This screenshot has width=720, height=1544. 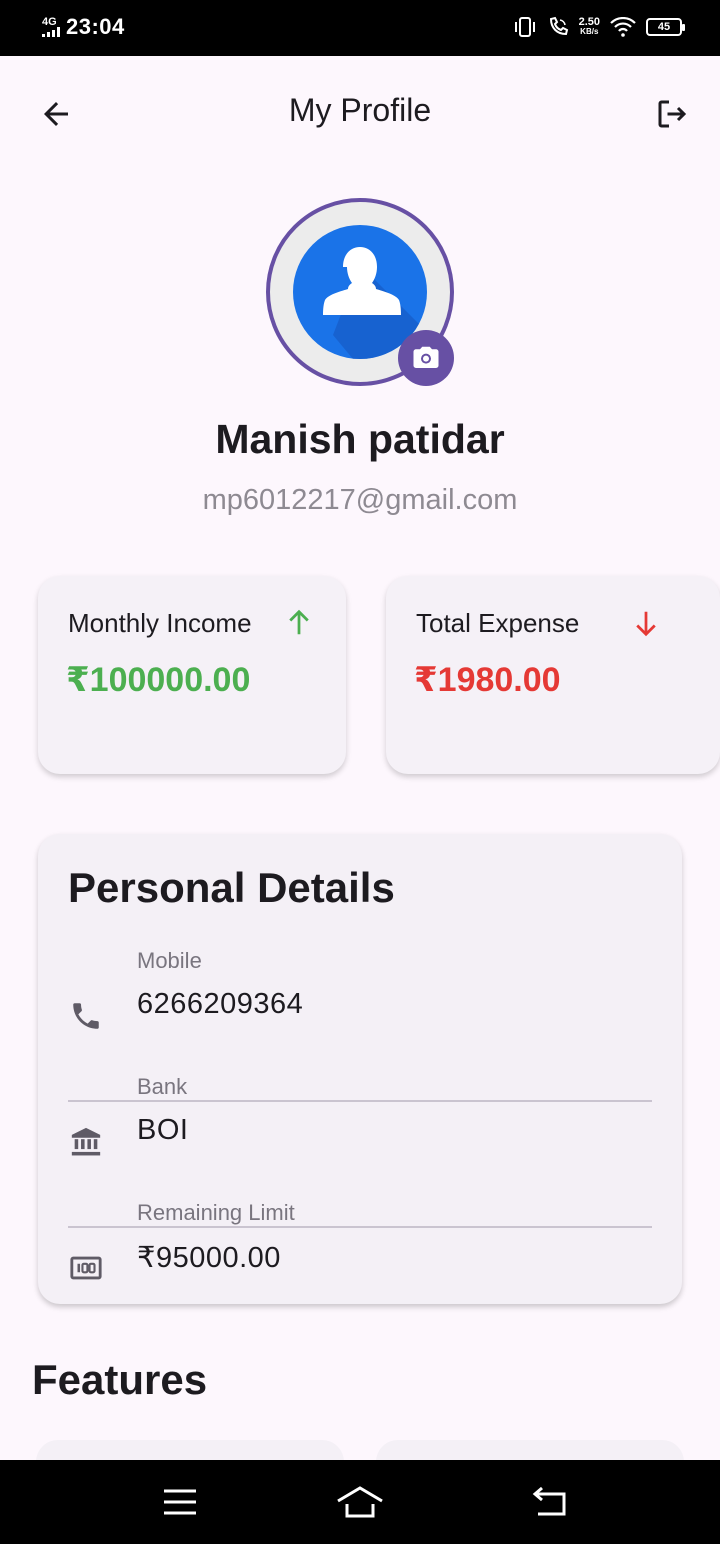 What do you see at coordinates (162, 1086) in the screenshot?
I see `bank-label: Bank` at bounding box center [162, 1086].